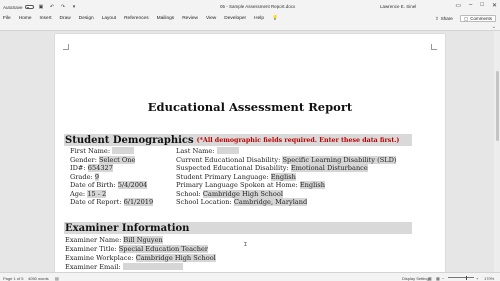  What do you see at coordinates (195, 151) in the screenshot?
I see `field-label: Last Name:` at bounding box center [195, 151].